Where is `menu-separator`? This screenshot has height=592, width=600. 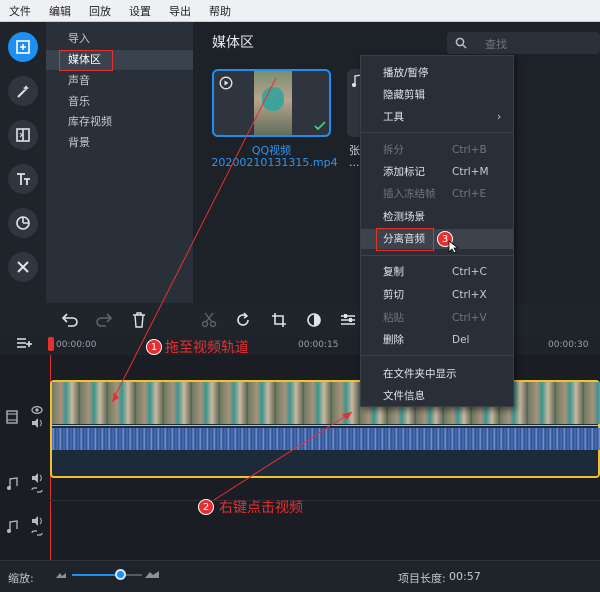 menu-separator is located at coordinates (437, 132).